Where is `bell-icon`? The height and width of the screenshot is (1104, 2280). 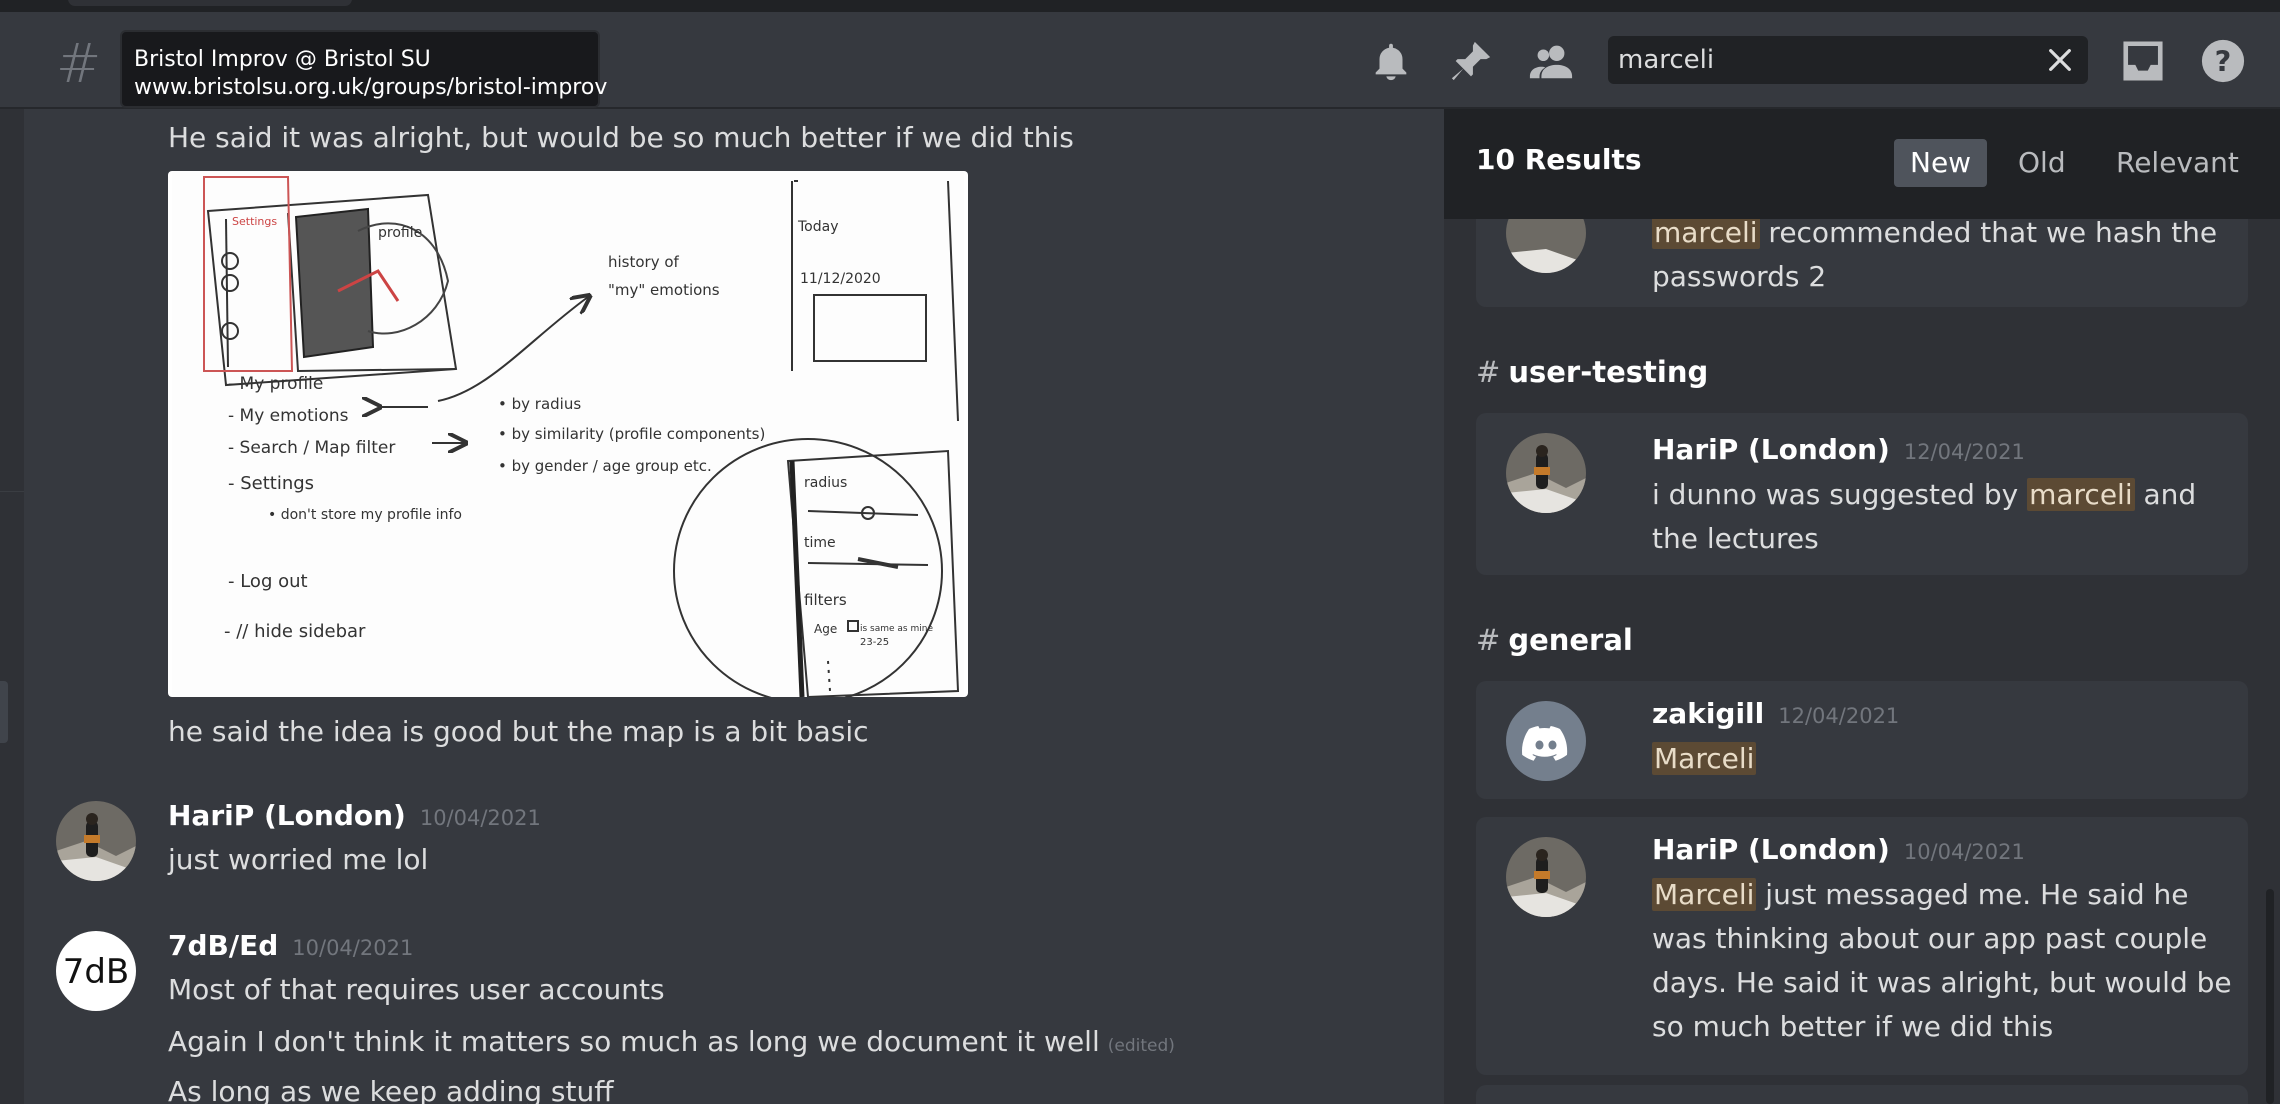
bell-icon is located at coordinates (1391, 61).